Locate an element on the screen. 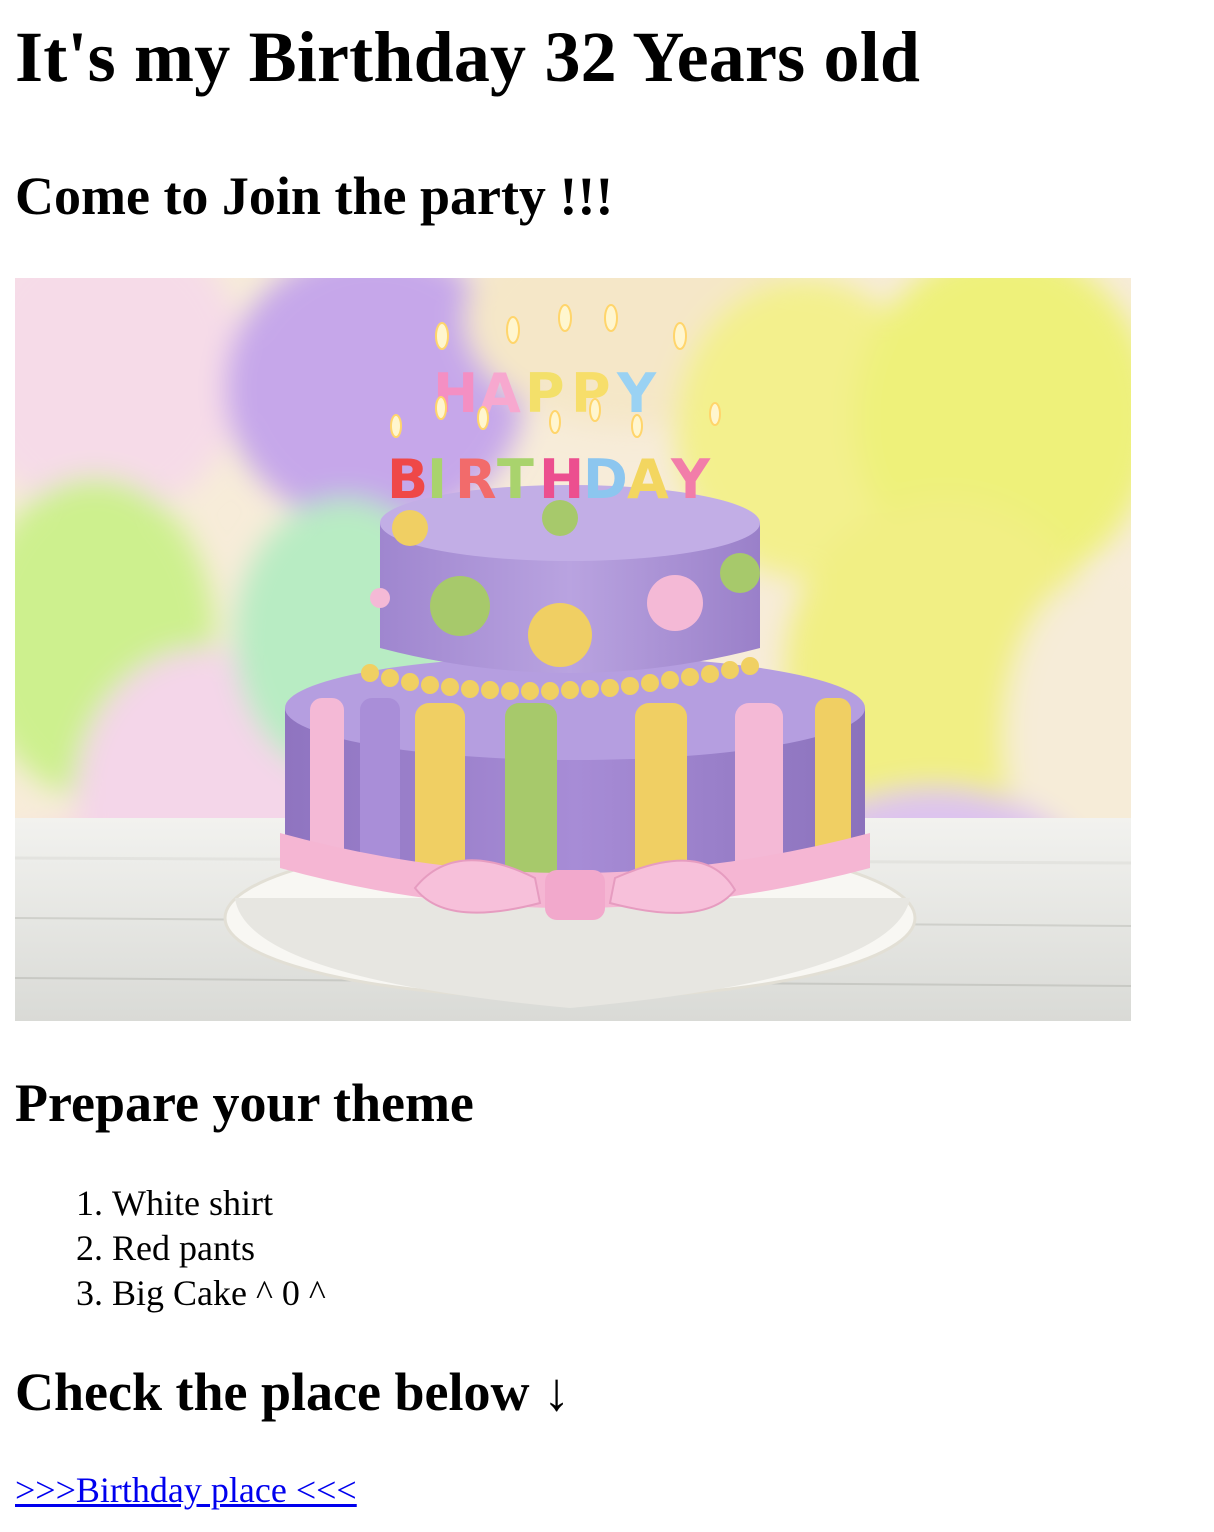  list-item: Big Cake ^ 0 ^ is located at coordinates (663, 1293).